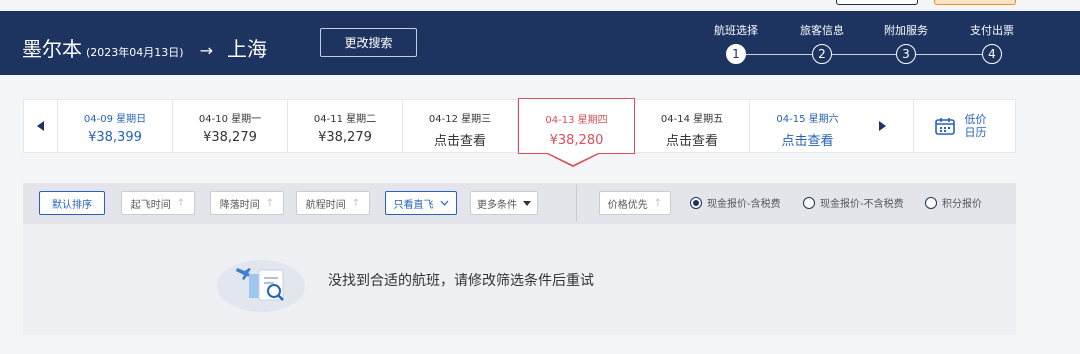  I want to click on step-3-circle: 3, so click(906, 54).